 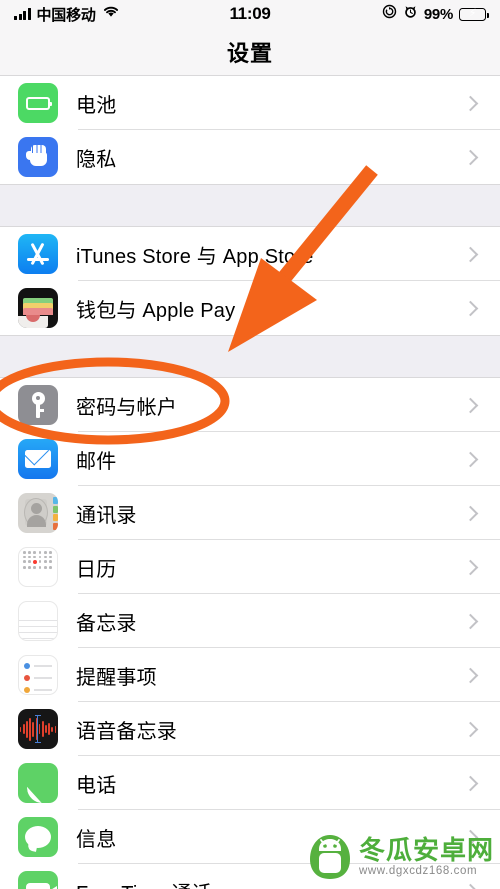 What do you see at coordinates (106, 623) in the screenshot?
I see `settings-row-label: 备忘录` at bounding box center [106, 623].